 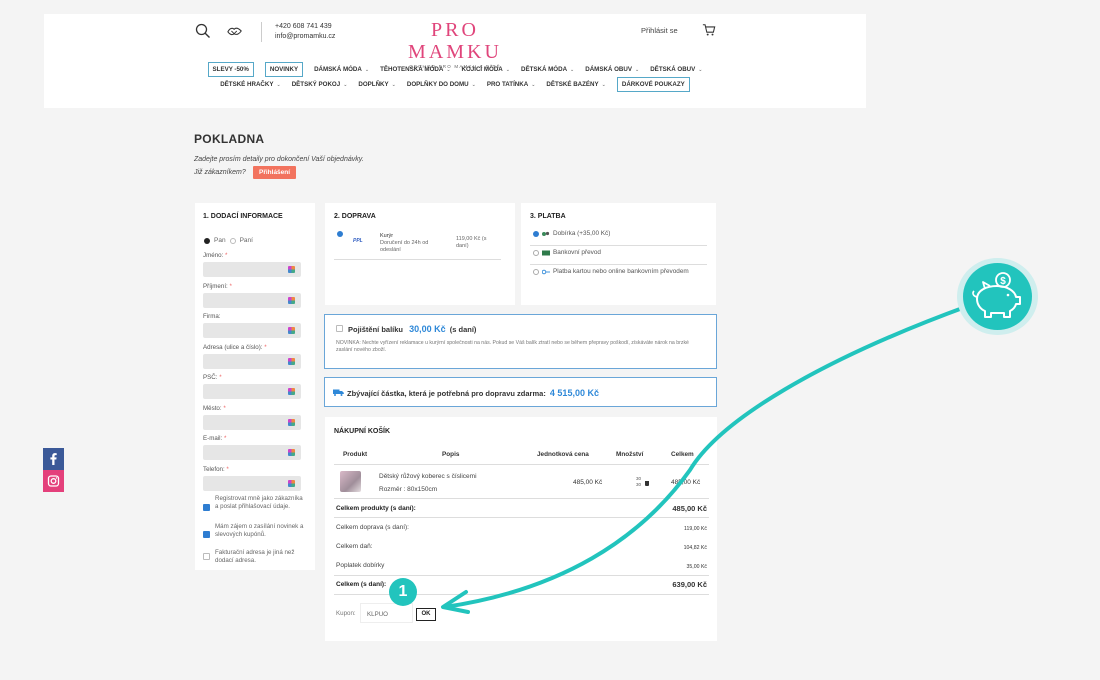 I want to click on line-total: 485,00 Kč, so click(x=686, y=482).